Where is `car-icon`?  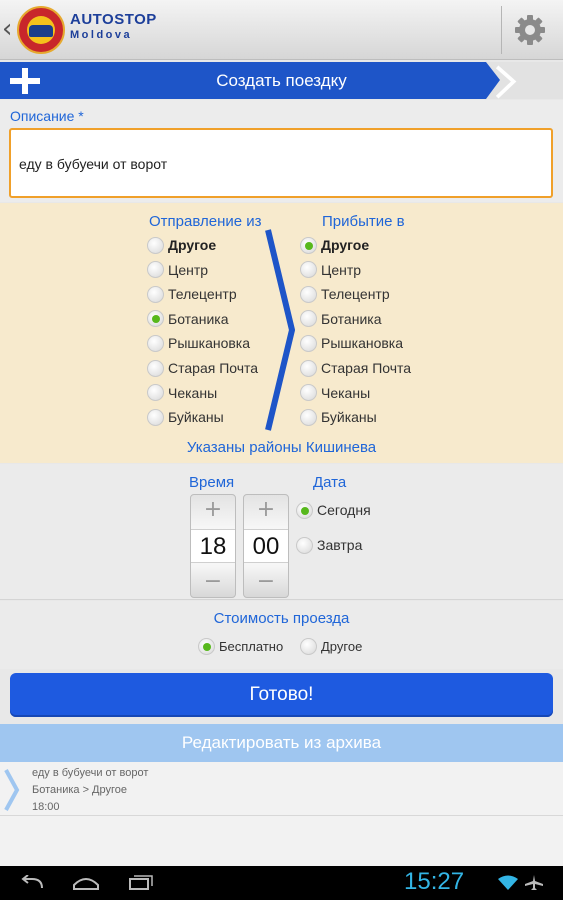 car-icon is located at coordinates (41, 31).